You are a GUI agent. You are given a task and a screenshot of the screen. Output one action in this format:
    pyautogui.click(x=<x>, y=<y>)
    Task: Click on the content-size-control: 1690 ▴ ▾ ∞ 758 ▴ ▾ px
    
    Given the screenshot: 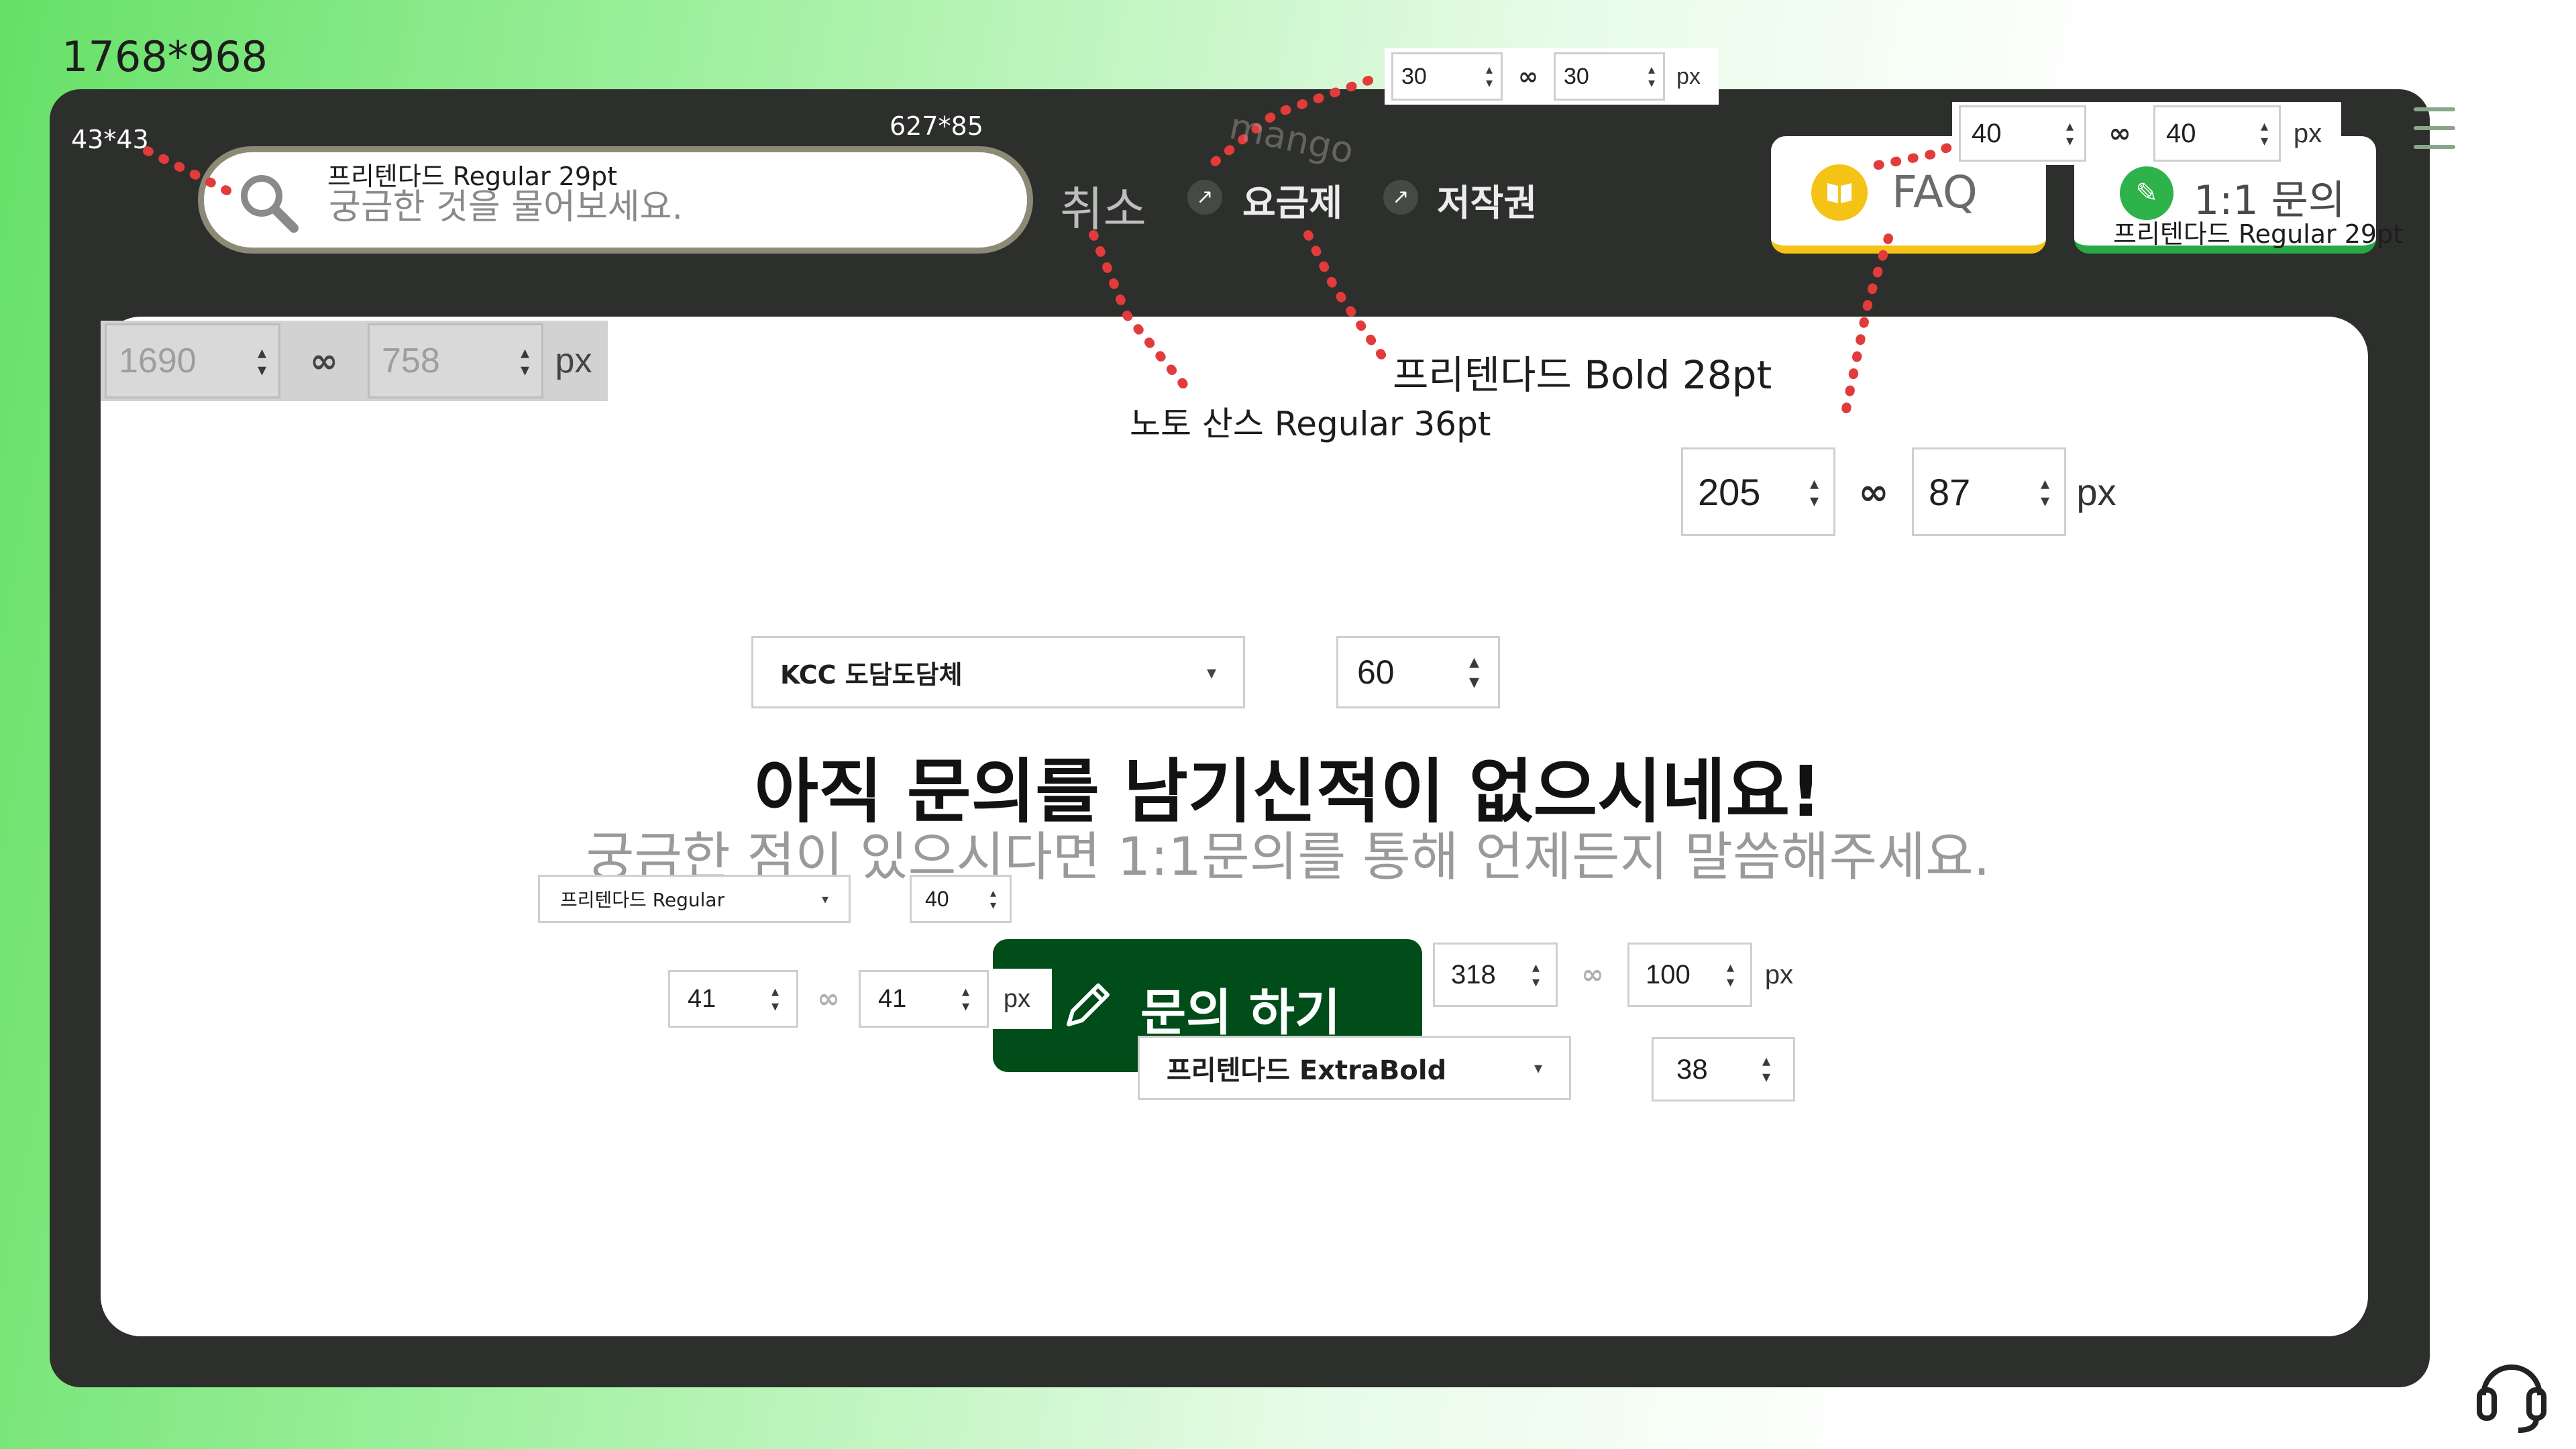 What is the action you would take?
    pyautogui.click(x=354, y=361)
    